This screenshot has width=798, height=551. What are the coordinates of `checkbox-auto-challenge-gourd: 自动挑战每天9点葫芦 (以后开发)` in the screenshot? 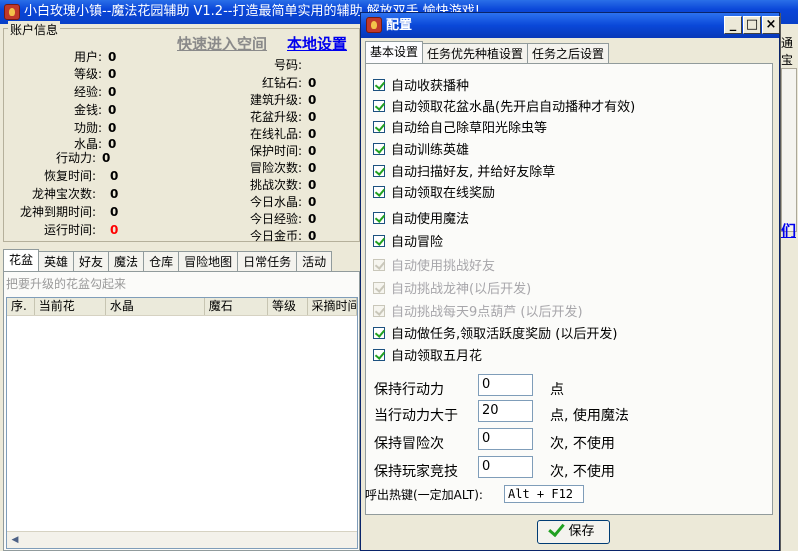 It's located at (478, 310).